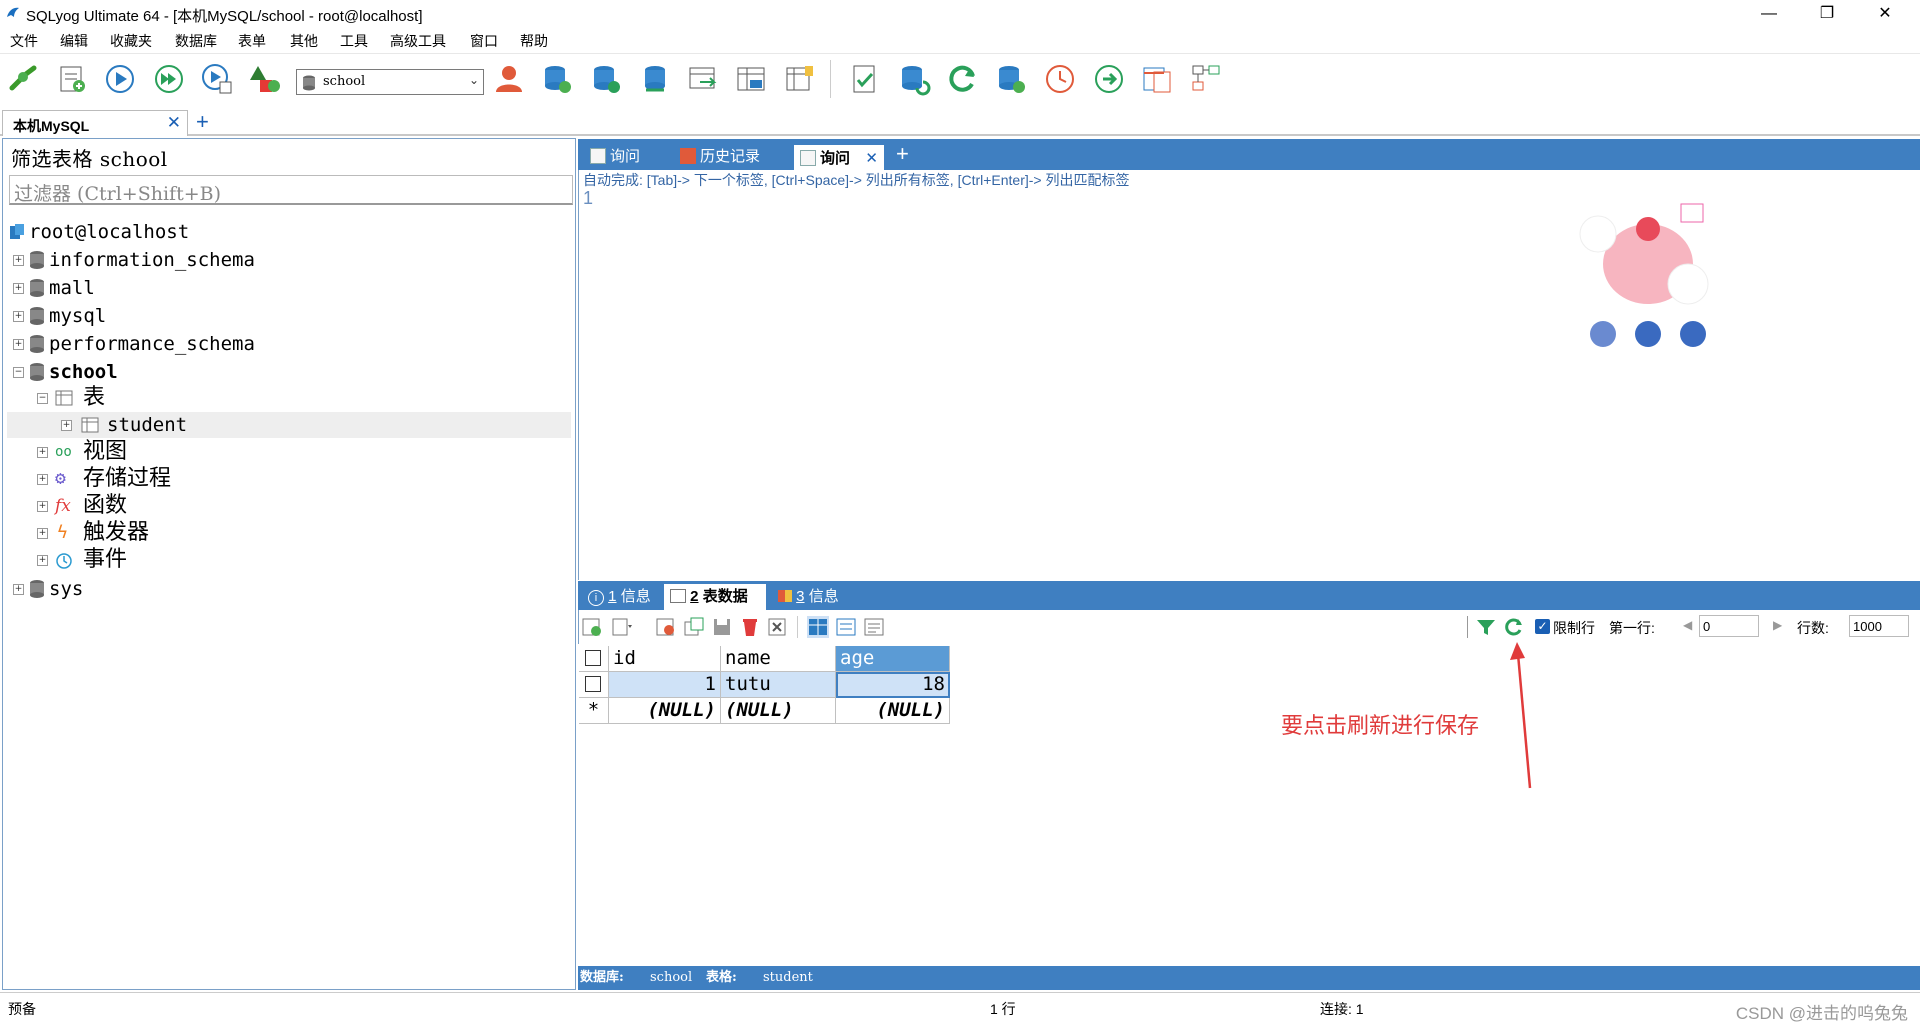 This screenshot has width=1920, height=1024. Describe the element at coordinates (131, 41) in the screenshot. I see `menu-favorites: 收藏夹` at that location.